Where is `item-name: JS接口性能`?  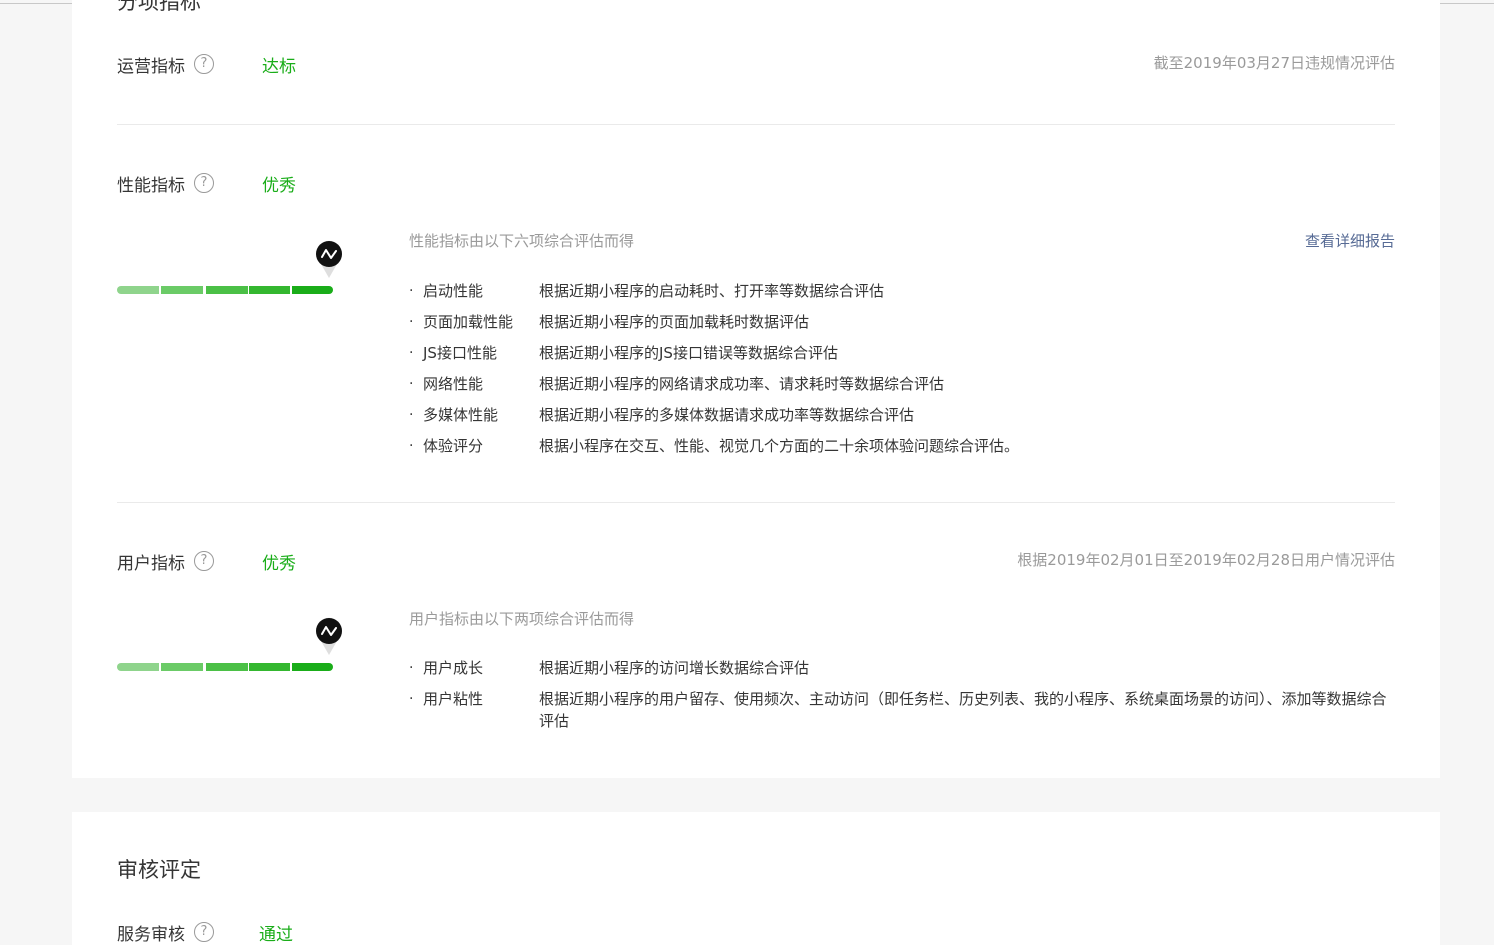 item-name: JS接口性能 is located at coordinates (460, 353).